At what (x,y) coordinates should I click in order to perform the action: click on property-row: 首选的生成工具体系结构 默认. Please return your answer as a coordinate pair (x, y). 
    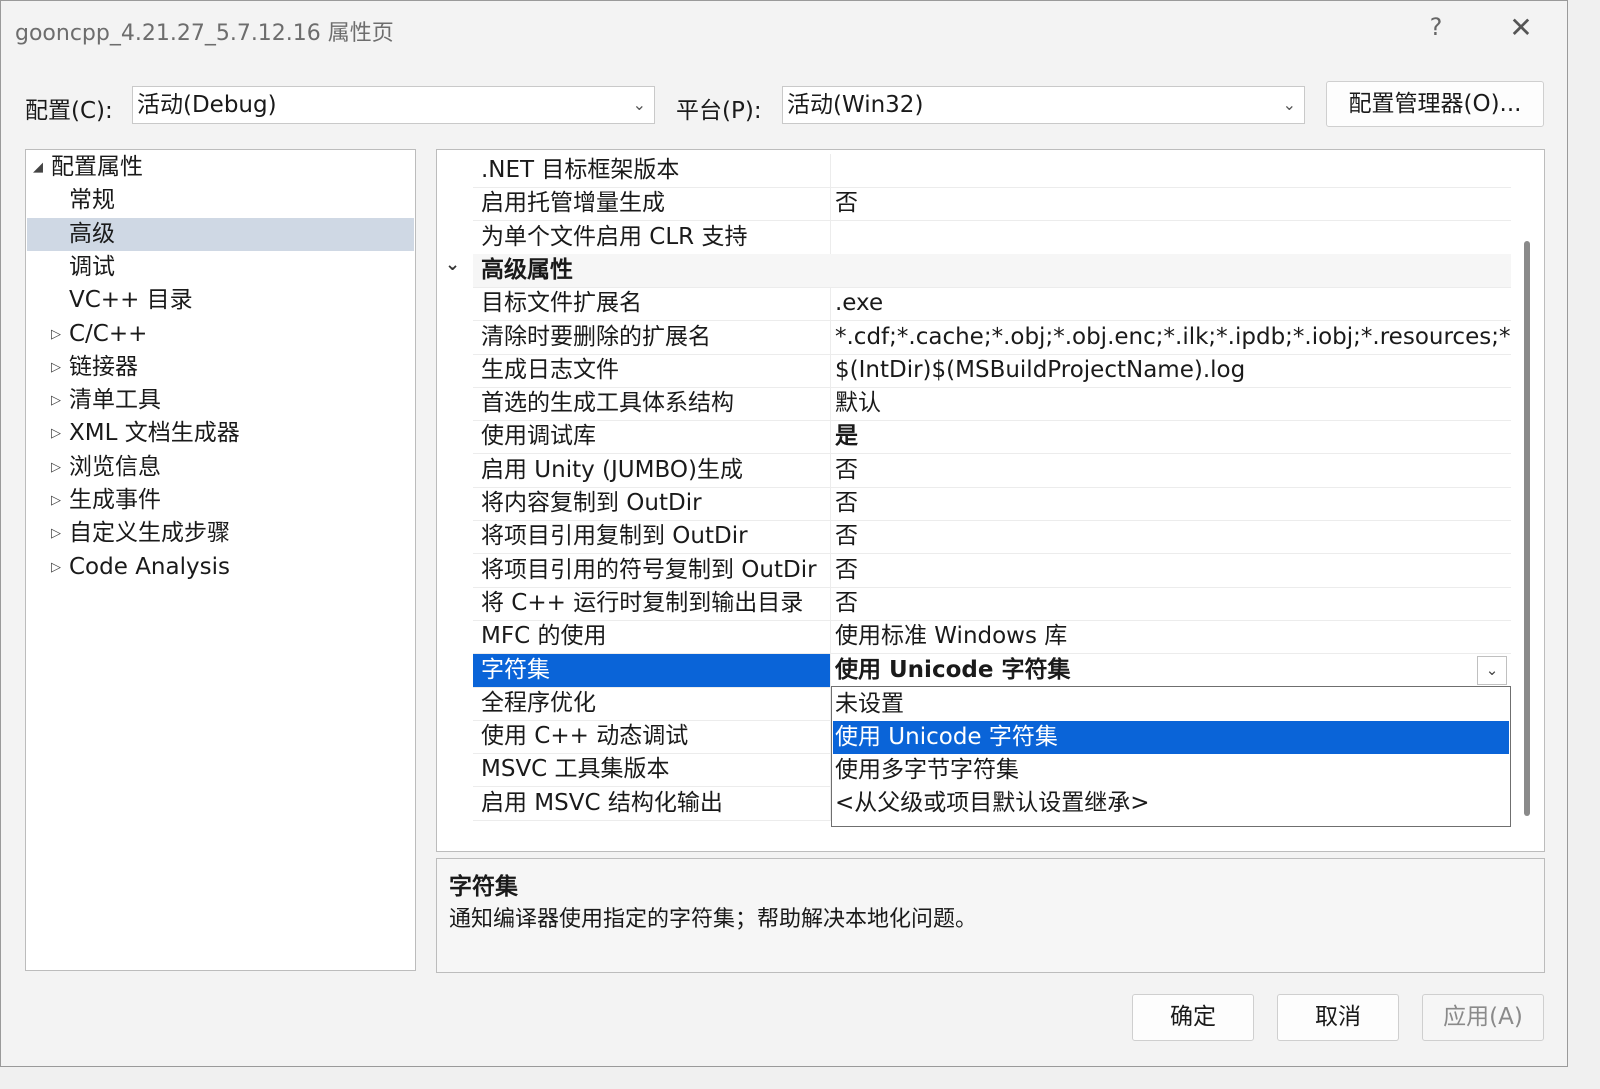
    Looking at the image, I should click on (992, 404).